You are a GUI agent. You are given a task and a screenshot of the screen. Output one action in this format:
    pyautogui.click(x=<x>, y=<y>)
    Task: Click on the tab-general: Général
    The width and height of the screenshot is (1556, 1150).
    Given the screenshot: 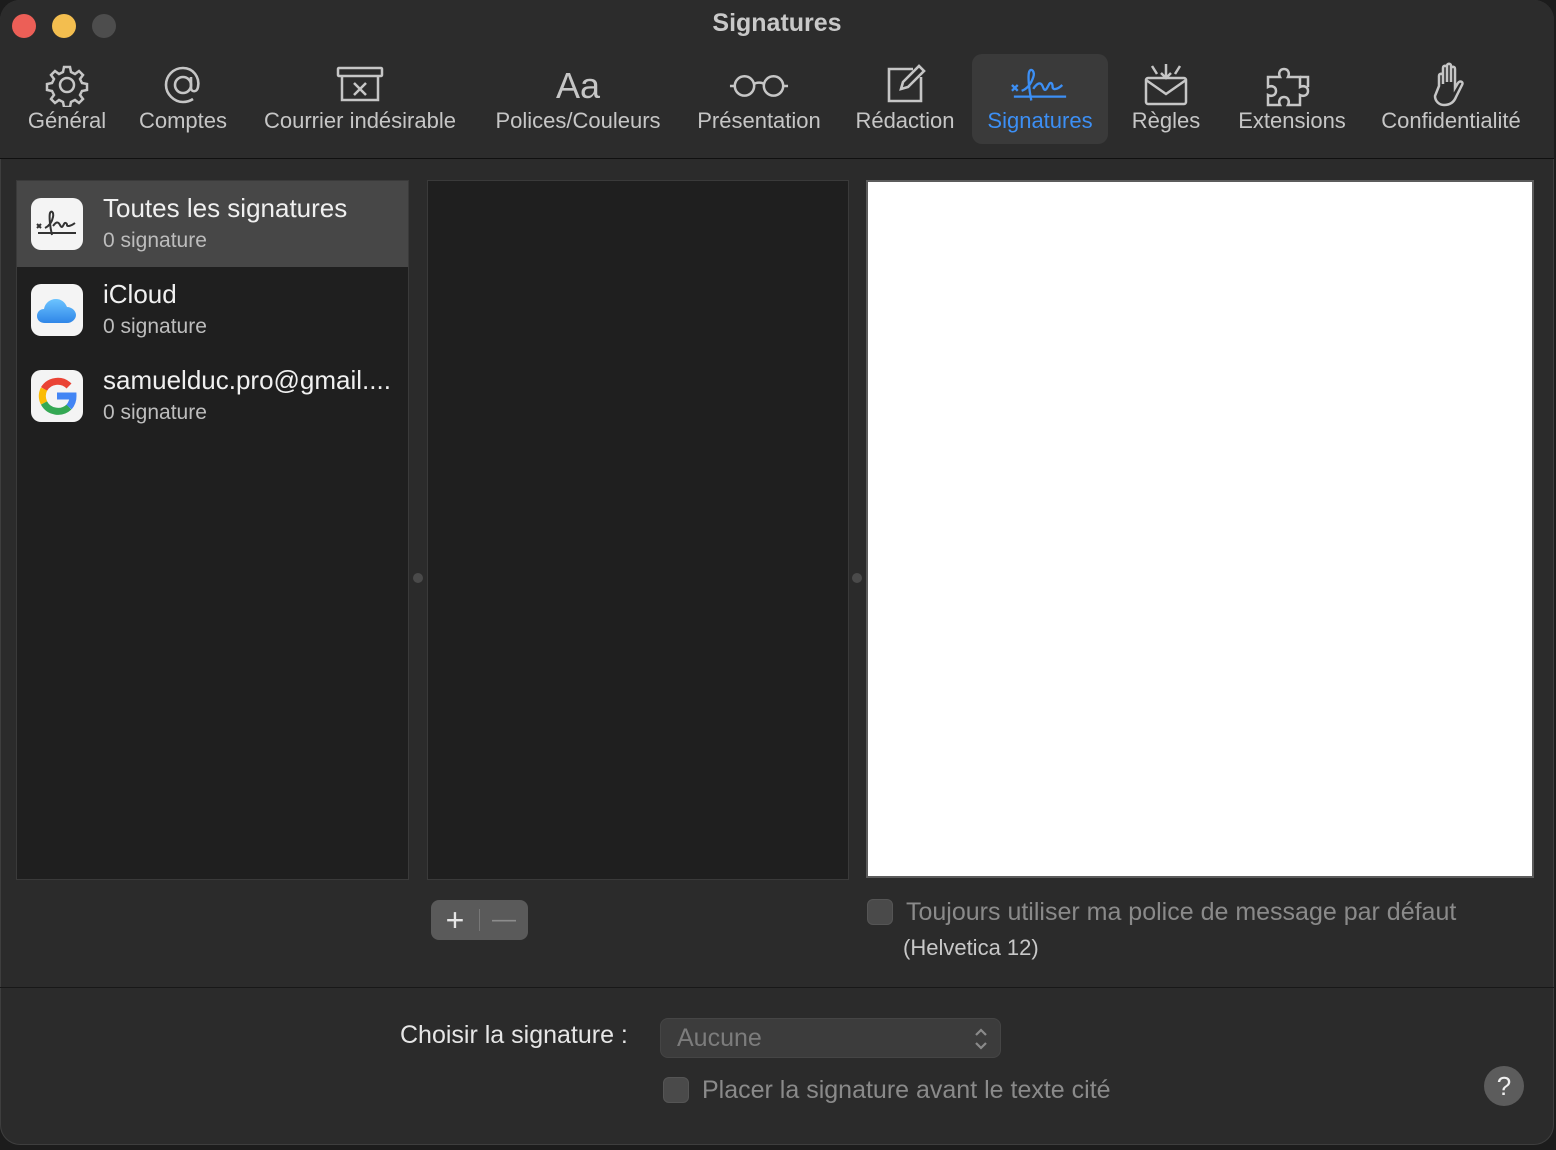 What is the action you would take?
    pyautogui.click(x=67, y=99)
    